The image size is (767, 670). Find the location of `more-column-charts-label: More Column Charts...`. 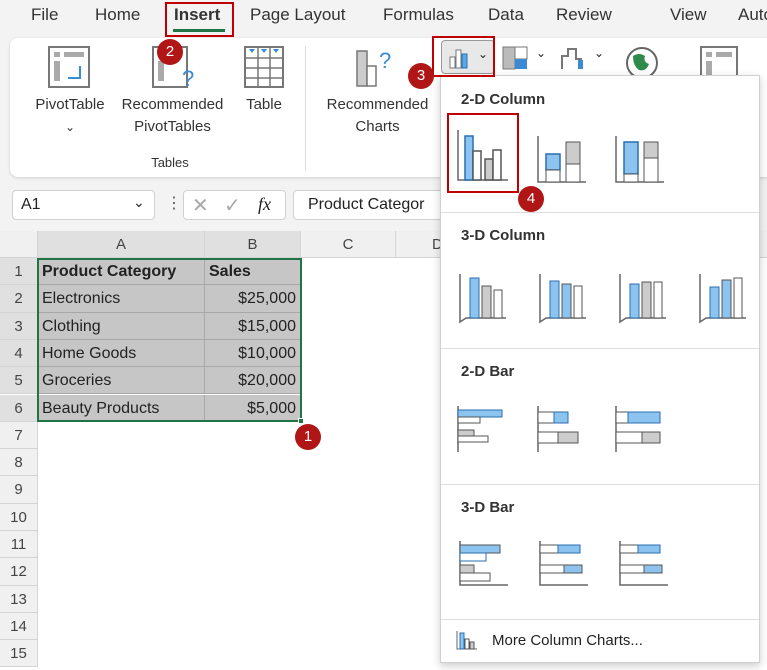

more-column-charts-label: More Column Charts... is located at coordinates (567, 640).